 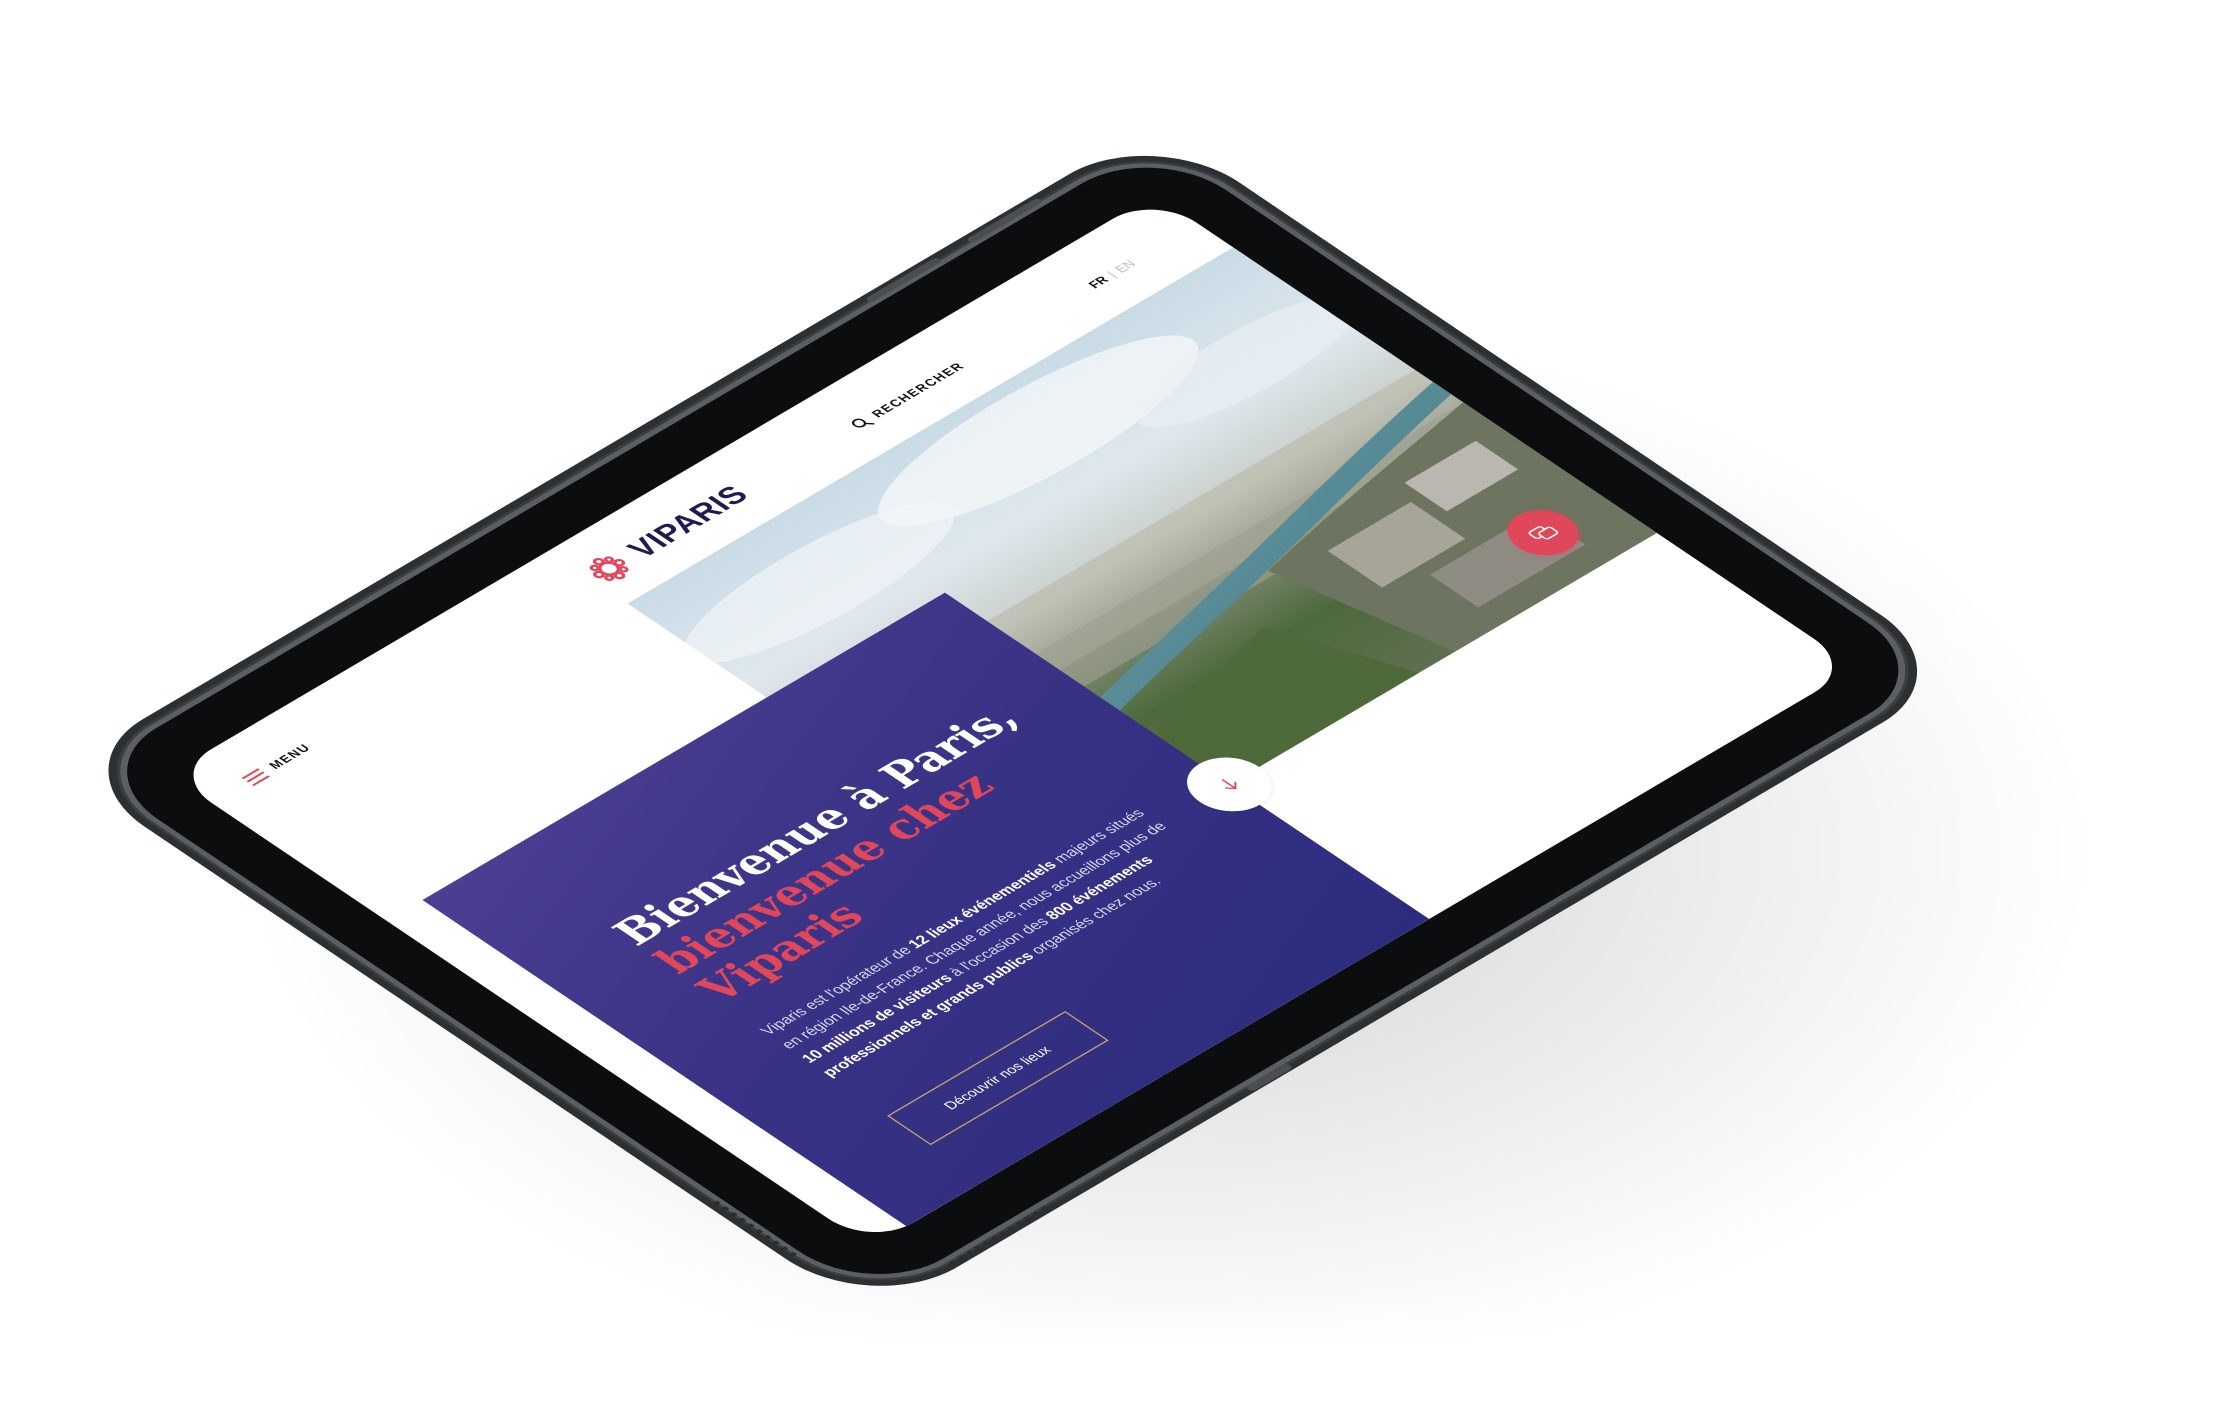 What do you see at coordinates (1229, 784) in the screenshot?
I see `arrow-down-icon` at bounding box center [1229, 784].